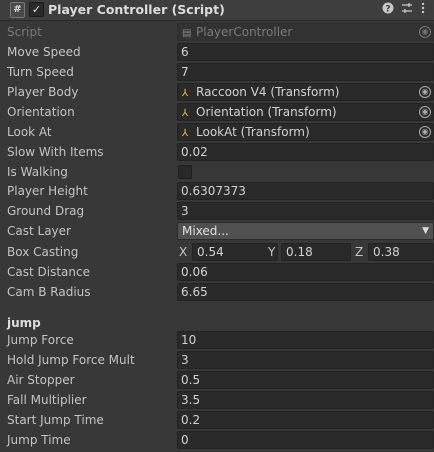 The height and width of the screenshot is (452, 434). I want to click on orientation-row: Orientation ⅄ Orientation (Transform) ◉, so click(217, 112).